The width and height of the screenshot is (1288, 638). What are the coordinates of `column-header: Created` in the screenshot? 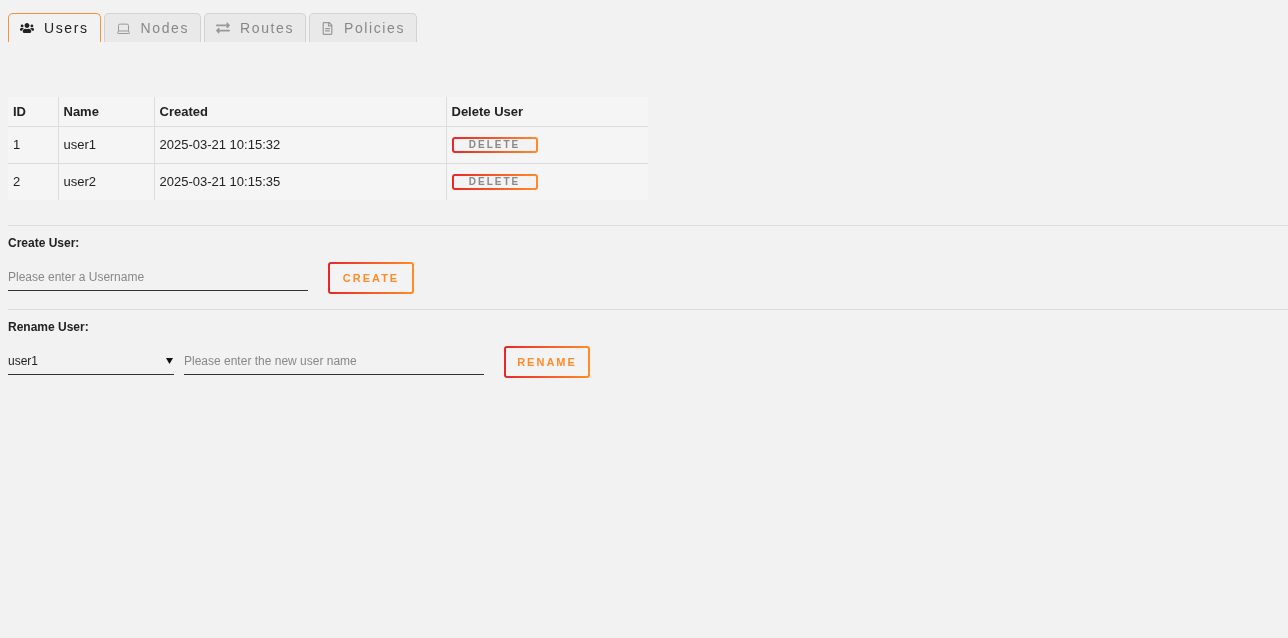 It's located at (300, 111).